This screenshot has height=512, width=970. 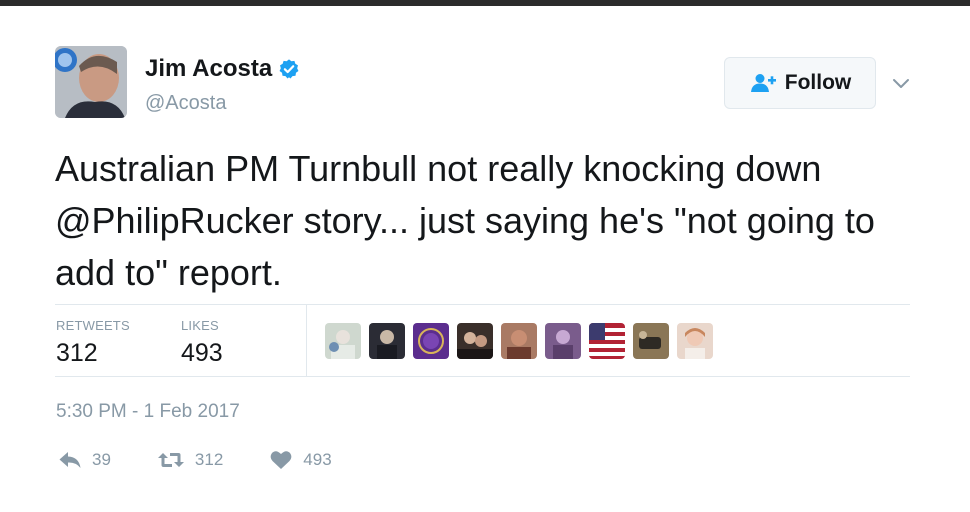 I want to click on follow-label: Follow, so click(x=818, y=82).